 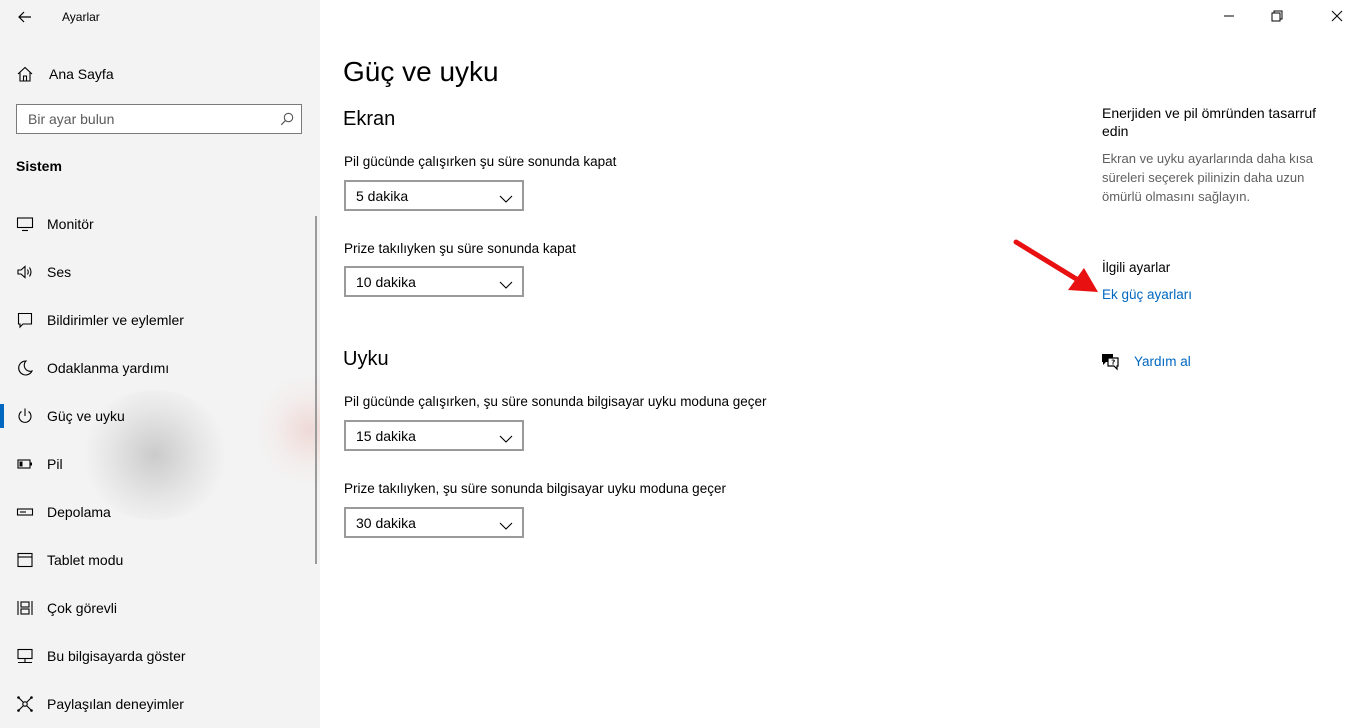 What do you see at coordinates (82, 608) in the screenshot?
I see `sidebar-item-label: Çok görevli` at bounding box center [82, 608].